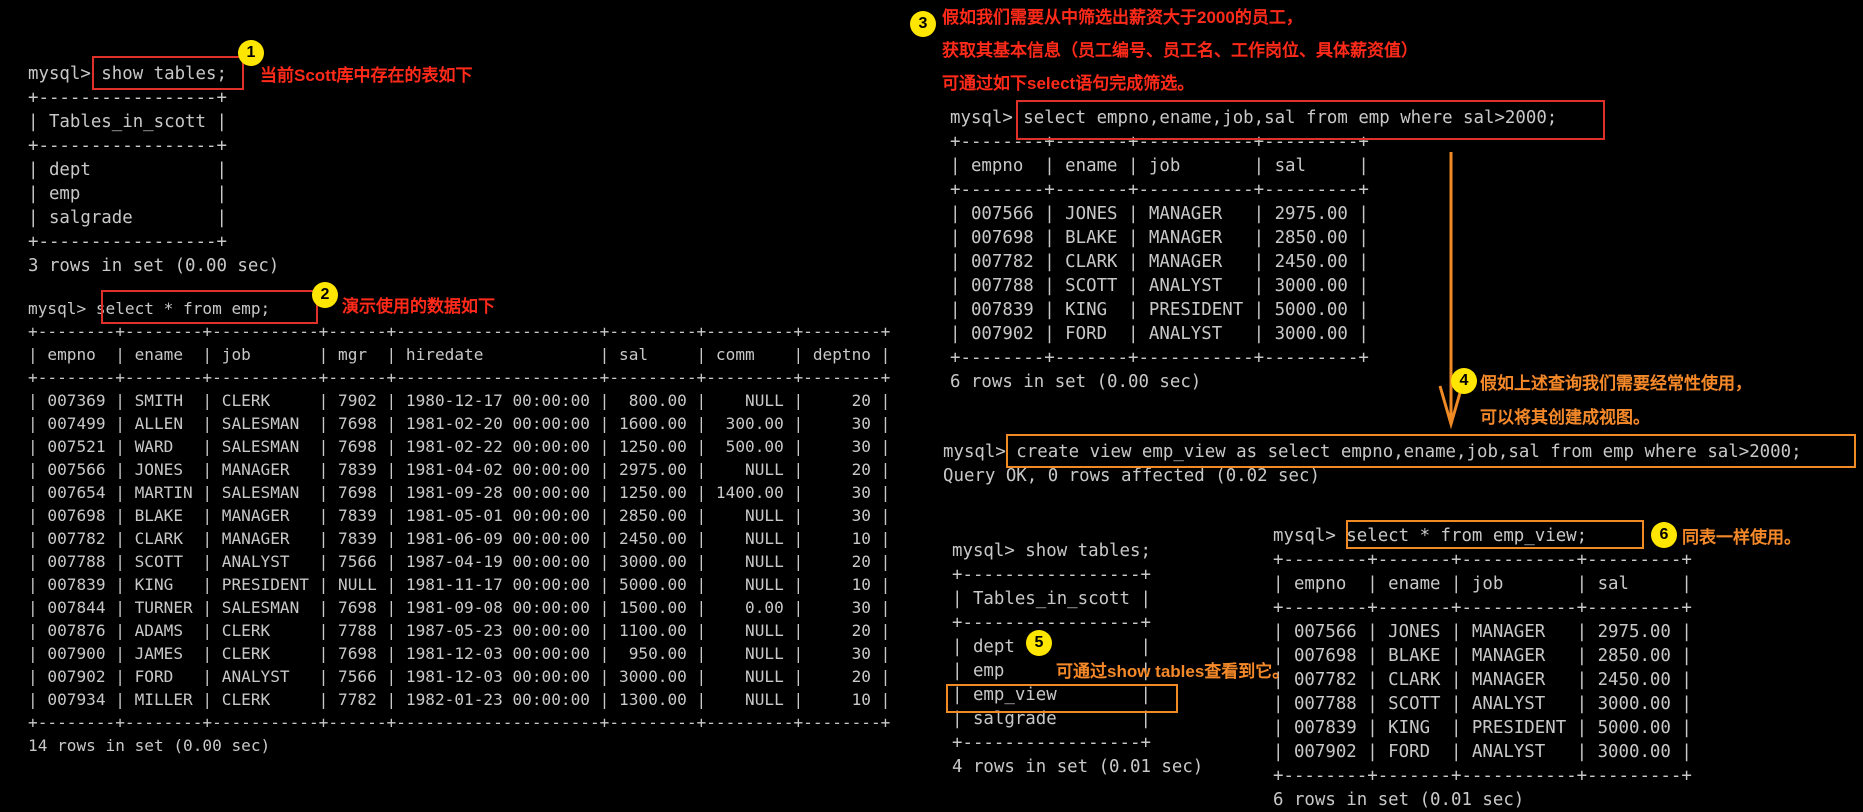 The width and height of the screenshot is (1863, 812). Describe the element at coordinates (1616, 383) in the screenshot. I see `note-4-line1: 假如上述查询我们需要经常性使用，` at that location.